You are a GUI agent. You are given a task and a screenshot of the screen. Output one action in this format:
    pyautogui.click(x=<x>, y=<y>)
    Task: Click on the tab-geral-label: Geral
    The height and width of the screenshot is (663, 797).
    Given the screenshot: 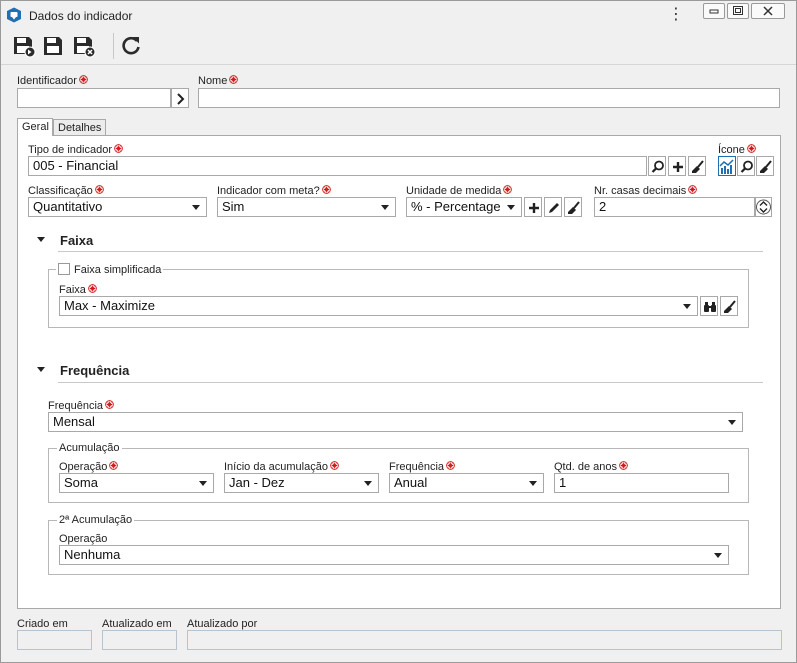 What is the action you would take?
    pyautogui.click(x=35, y=127)
    